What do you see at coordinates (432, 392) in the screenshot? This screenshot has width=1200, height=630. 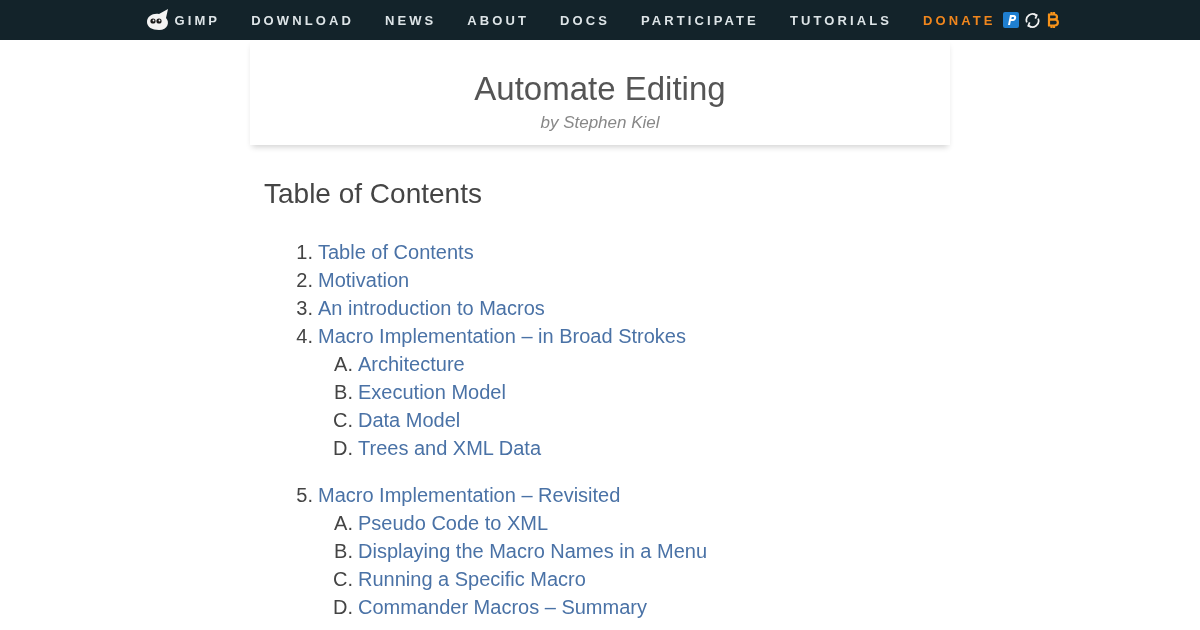 I see `toc-link: Execution Model` at bounding box center [432, 392].